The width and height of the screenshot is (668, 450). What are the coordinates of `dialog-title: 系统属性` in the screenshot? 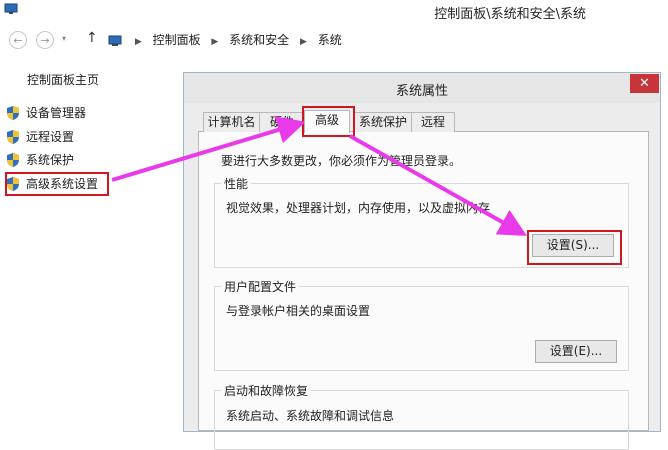 It's located at (421, 91).